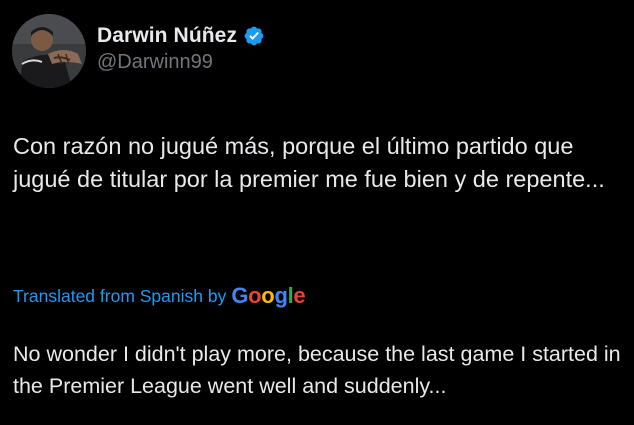 This screenshot has height=425, width=634. I want to click on tweet-header: Darwin Núñez @Darwinn99, so click(138, 51).